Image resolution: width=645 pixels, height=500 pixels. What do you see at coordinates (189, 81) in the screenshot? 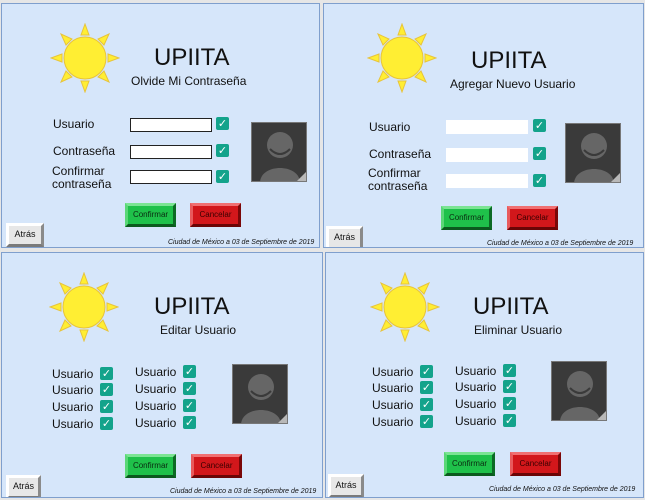
I see `page-subtitle: Olvide Mi Contraseña` at bounding box center [189, 81].